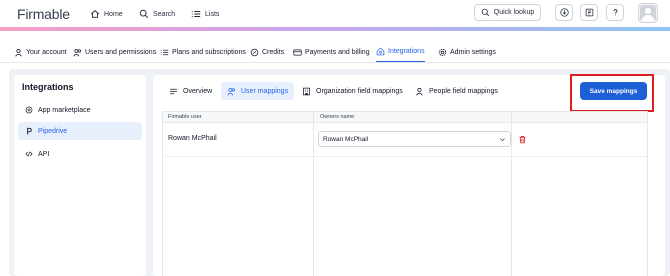 This screenshot has height=276, width=670. I want to click on sidebar-item-label: API, so click(44, 154).